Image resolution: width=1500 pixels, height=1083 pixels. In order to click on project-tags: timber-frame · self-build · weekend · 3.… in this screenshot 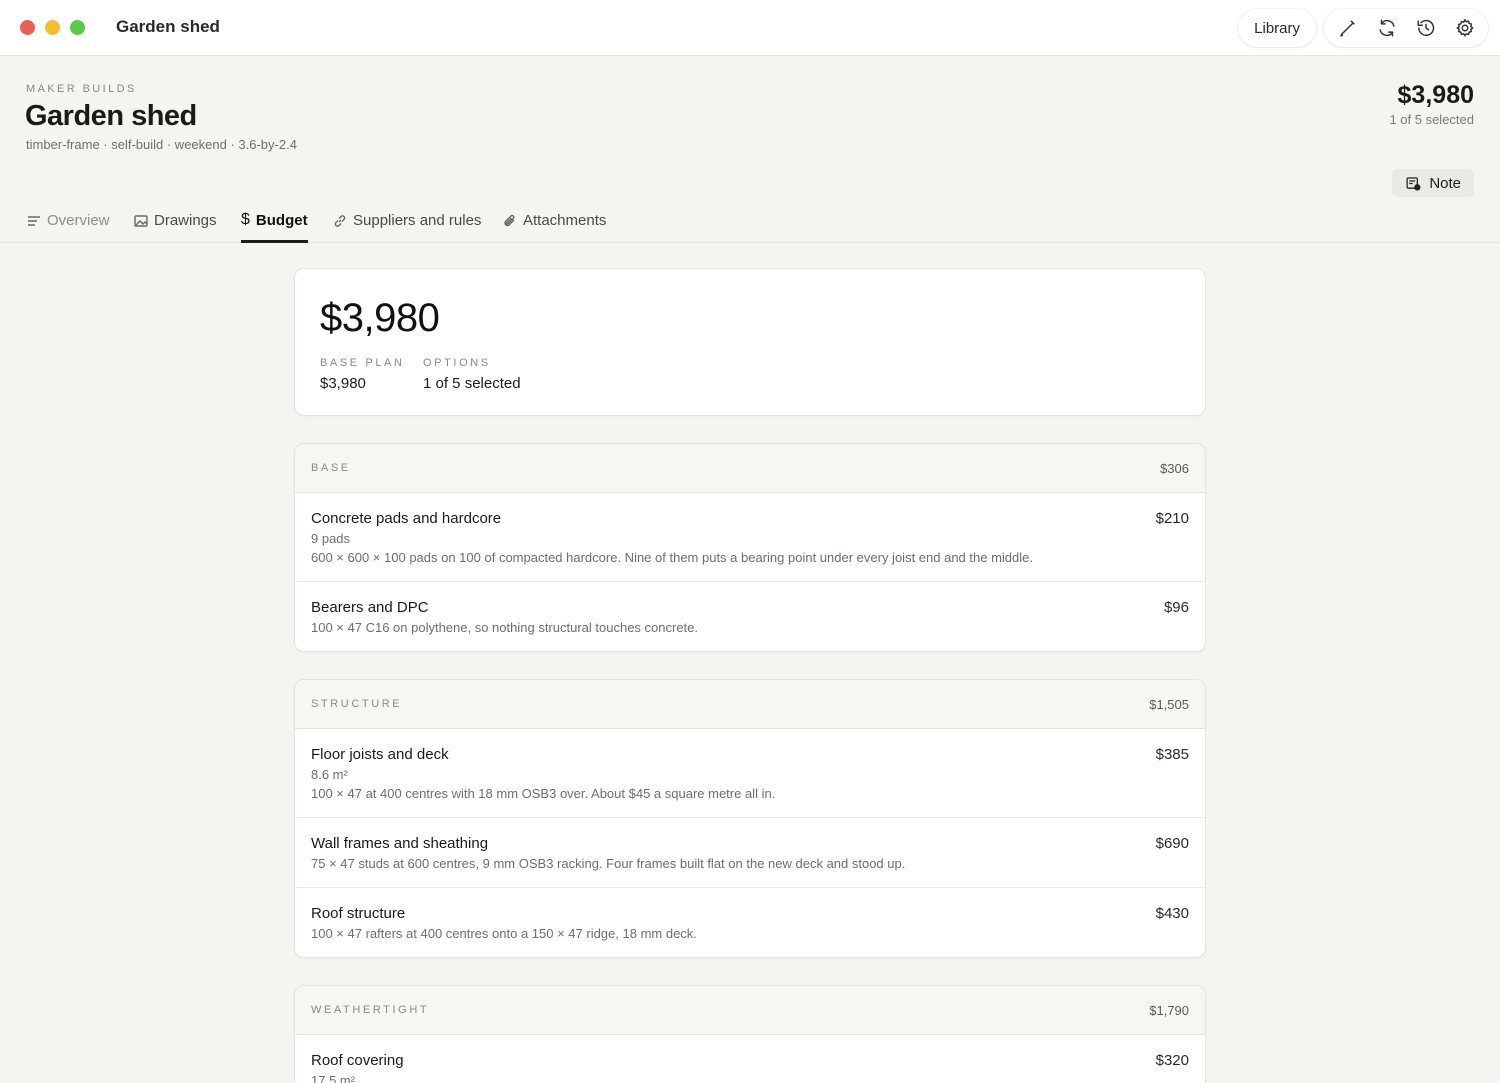, I will do `click(161, 144)`.